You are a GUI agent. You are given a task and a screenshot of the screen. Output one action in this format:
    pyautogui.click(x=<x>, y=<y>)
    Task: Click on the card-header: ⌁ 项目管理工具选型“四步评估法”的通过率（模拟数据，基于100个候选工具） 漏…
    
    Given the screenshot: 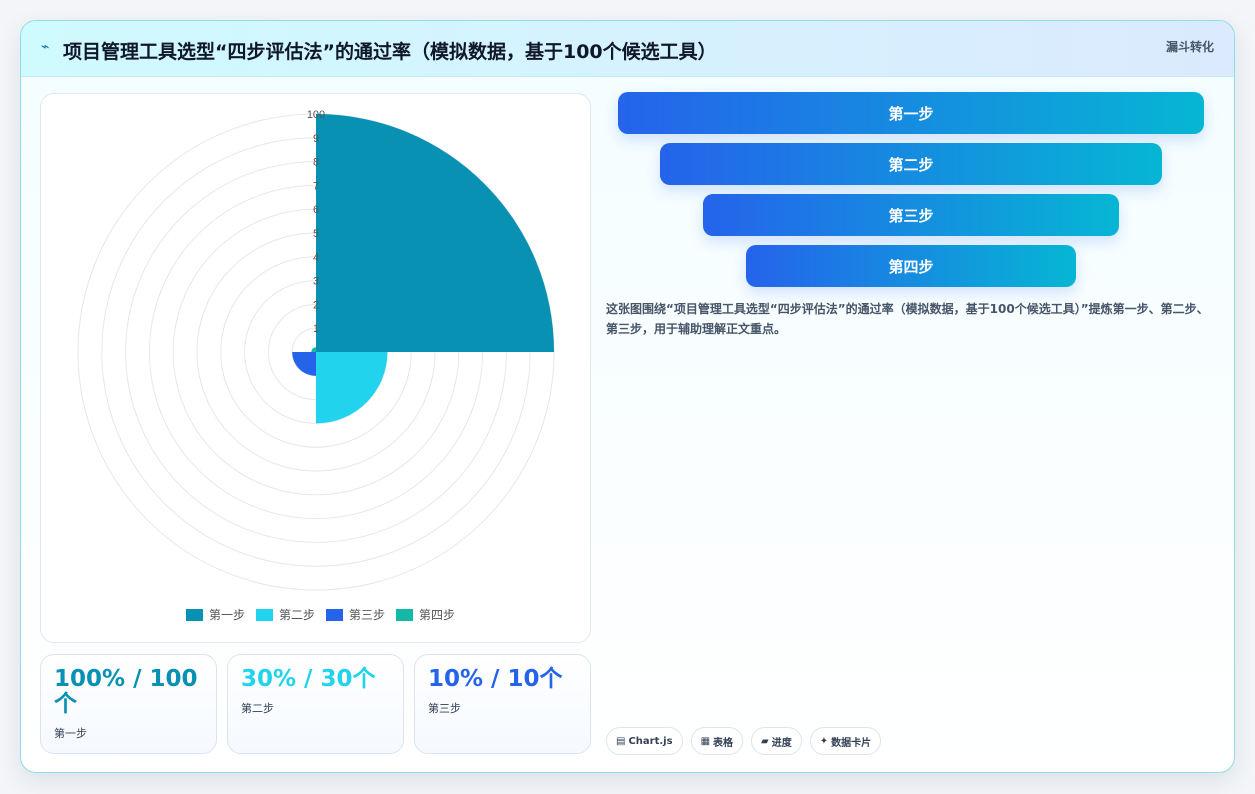 What is the action you would take?
    pyautogui.click(x=627, y=49)
    